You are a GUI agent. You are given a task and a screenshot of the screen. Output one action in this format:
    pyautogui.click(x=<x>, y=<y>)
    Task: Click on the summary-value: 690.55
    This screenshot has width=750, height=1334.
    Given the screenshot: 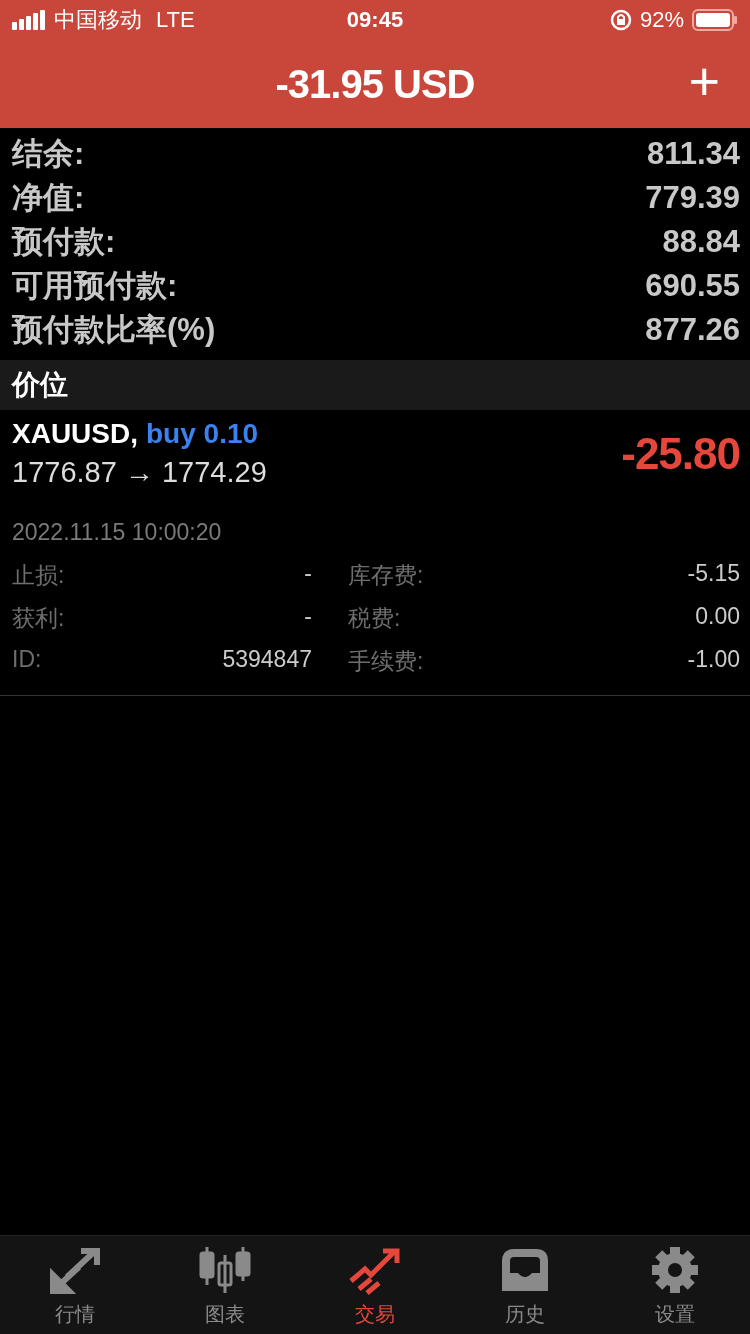 What is the action you would take?
    pyautogui.click(x=692, y=286)
    